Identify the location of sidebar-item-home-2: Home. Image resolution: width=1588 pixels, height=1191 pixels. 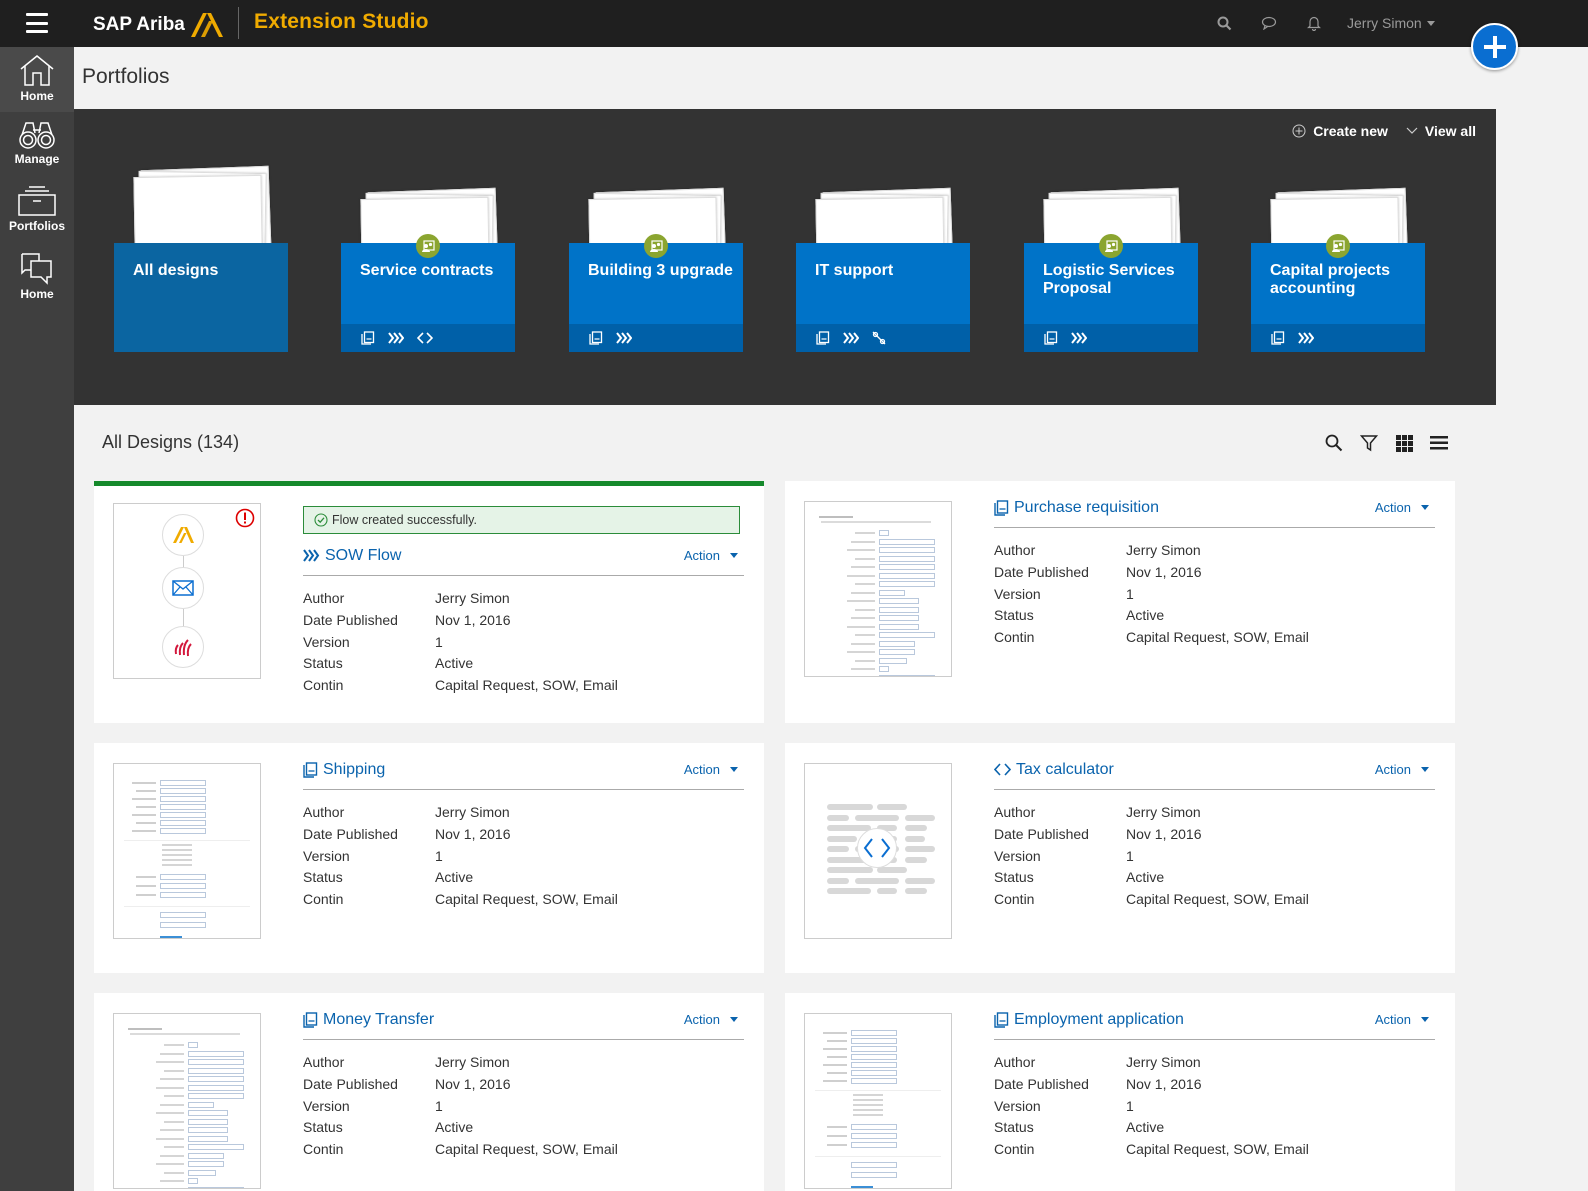
(37, 277).